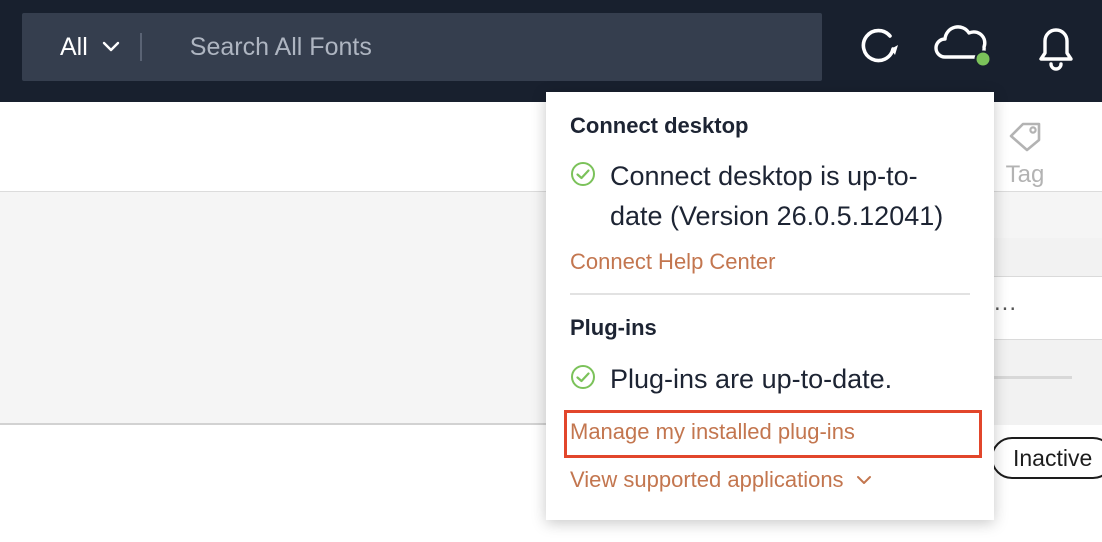 This screenshot has width=1102, height=542. Describe the element at coordinates (751, 379) in the screenshot. I see `plugins-status-text: Plug-ins are up-to-date.` at that location.